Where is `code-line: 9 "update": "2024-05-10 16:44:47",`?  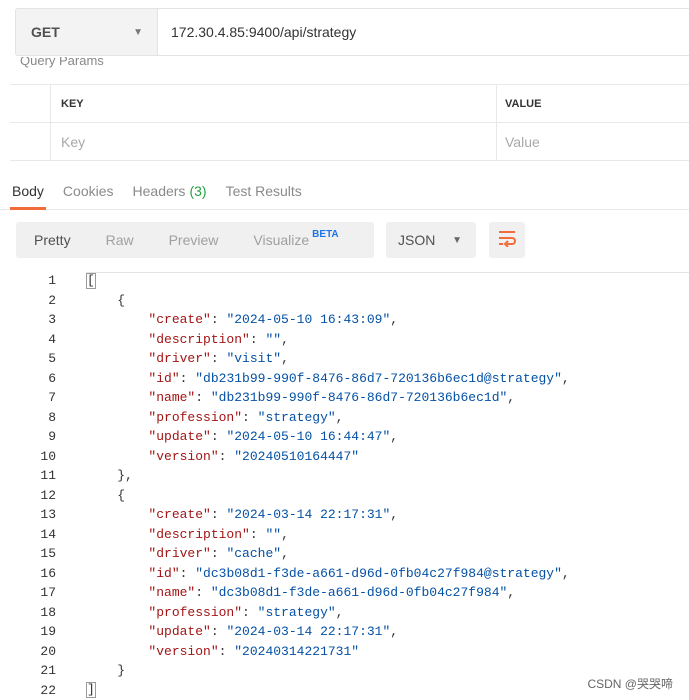 code-line: 9 "update": "2024-05-10 16:44:47", is located at coordinates (344, 437).